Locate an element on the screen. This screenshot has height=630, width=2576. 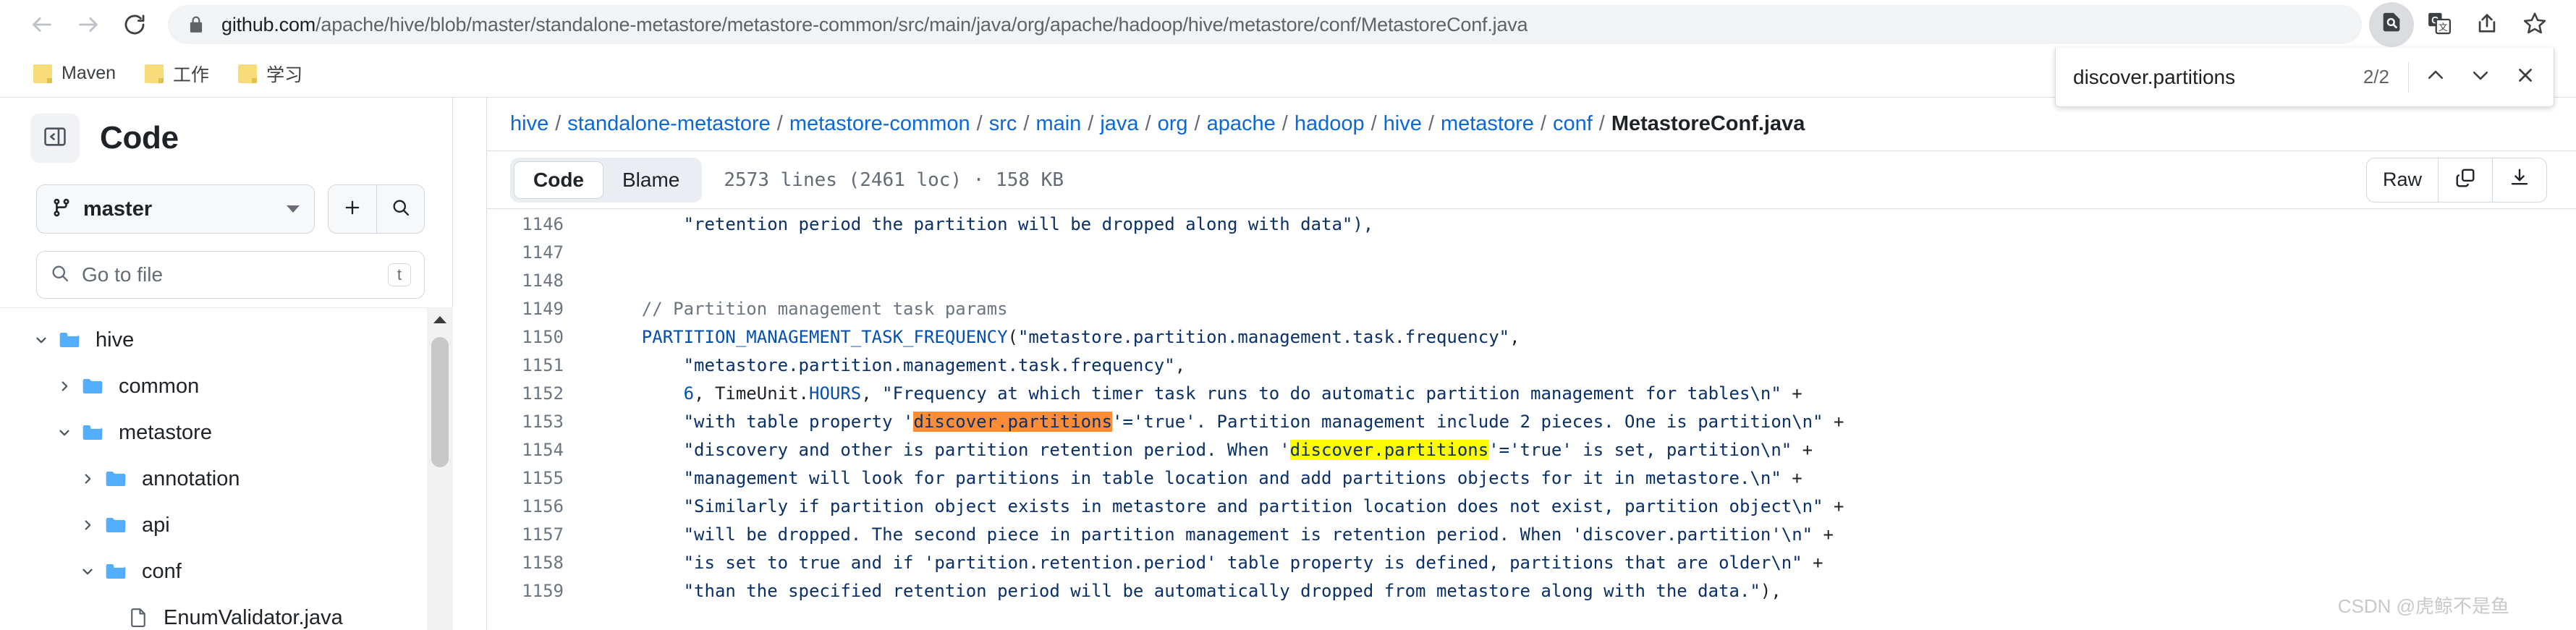
folder-icon is located at coordinates (42, 73).